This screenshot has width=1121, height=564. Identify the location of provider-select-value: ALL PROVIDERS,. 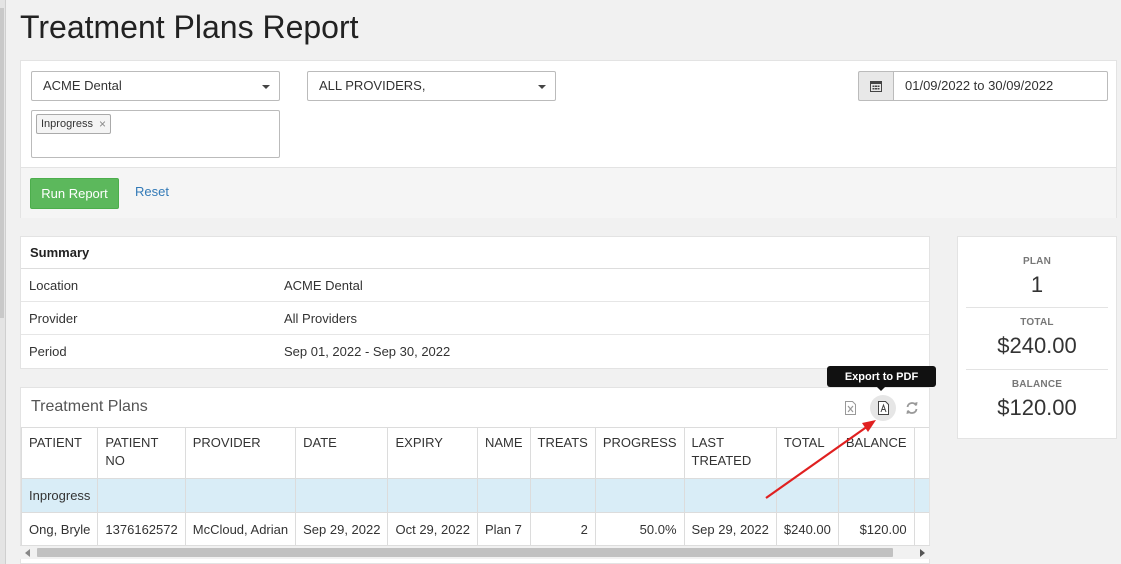
(372, 85).